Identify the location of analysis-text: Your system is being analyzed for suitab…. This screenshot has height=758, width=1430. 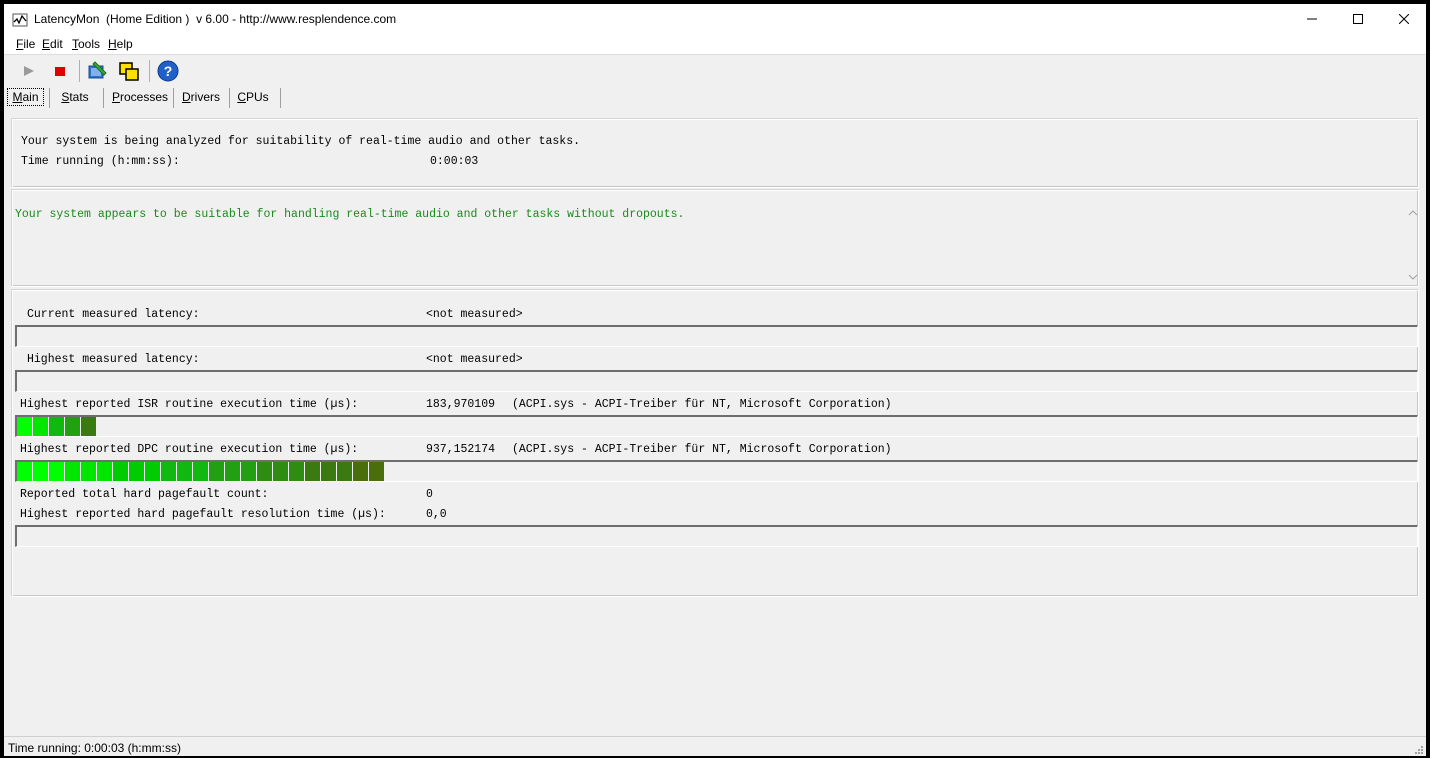
(300, 141).